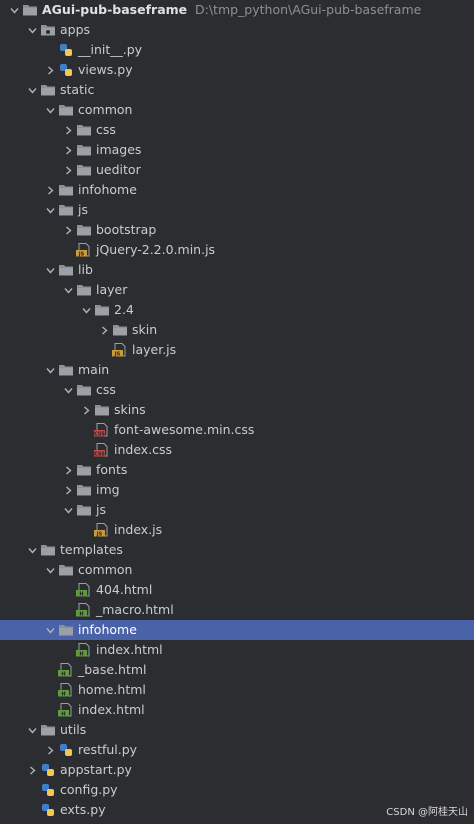 The width and height of the screenshot is (474, 824). Describe the element at coordinates (237, 230) in the screenshot. I see `tree-item: bootstrap` at that location.